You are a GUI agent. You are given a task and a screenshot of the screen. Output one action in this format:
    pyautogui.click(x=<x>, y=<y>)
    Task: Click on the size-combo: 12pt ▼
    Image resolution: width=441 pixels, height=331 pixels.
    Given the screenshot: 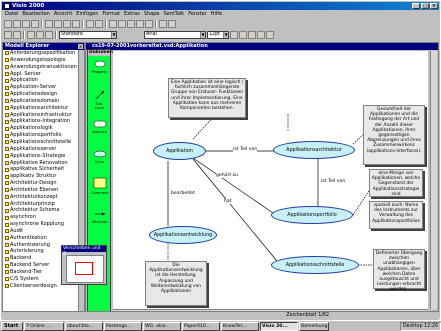 What is the action you would take?
    pyautogui.click(x=218, y=35)
    